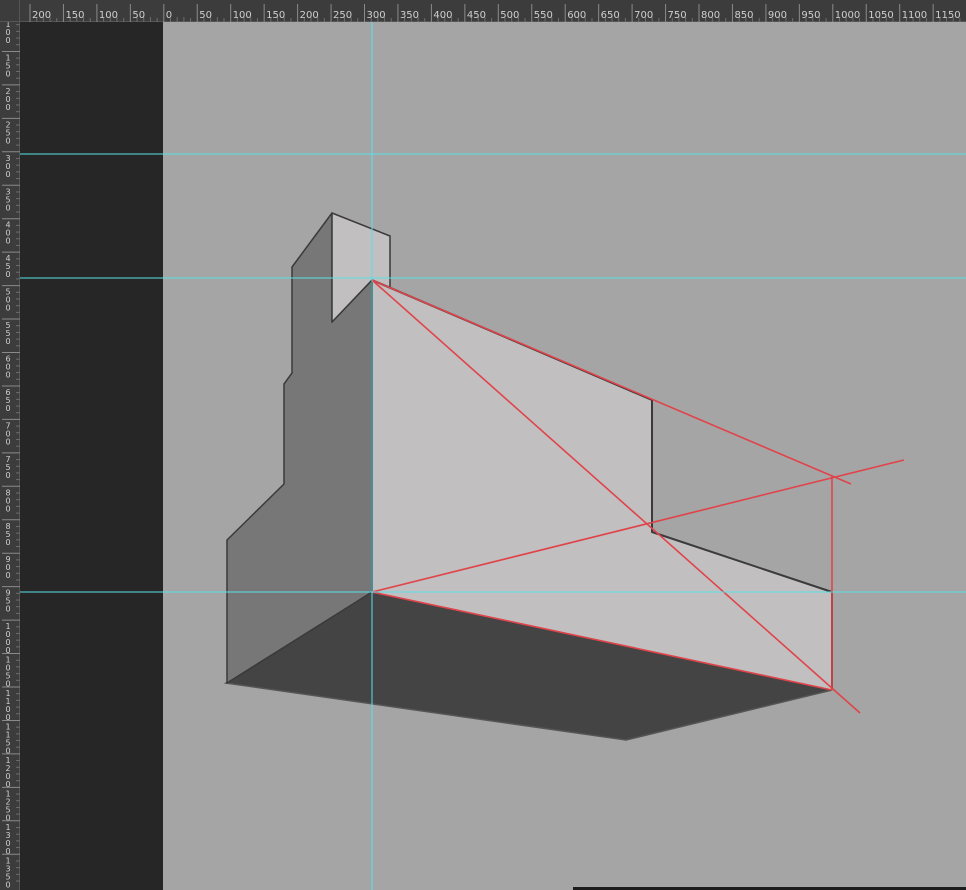  Describe the element at coordinates (743, 15) in the screenshot. I see `ruler-label: 850` at that location.